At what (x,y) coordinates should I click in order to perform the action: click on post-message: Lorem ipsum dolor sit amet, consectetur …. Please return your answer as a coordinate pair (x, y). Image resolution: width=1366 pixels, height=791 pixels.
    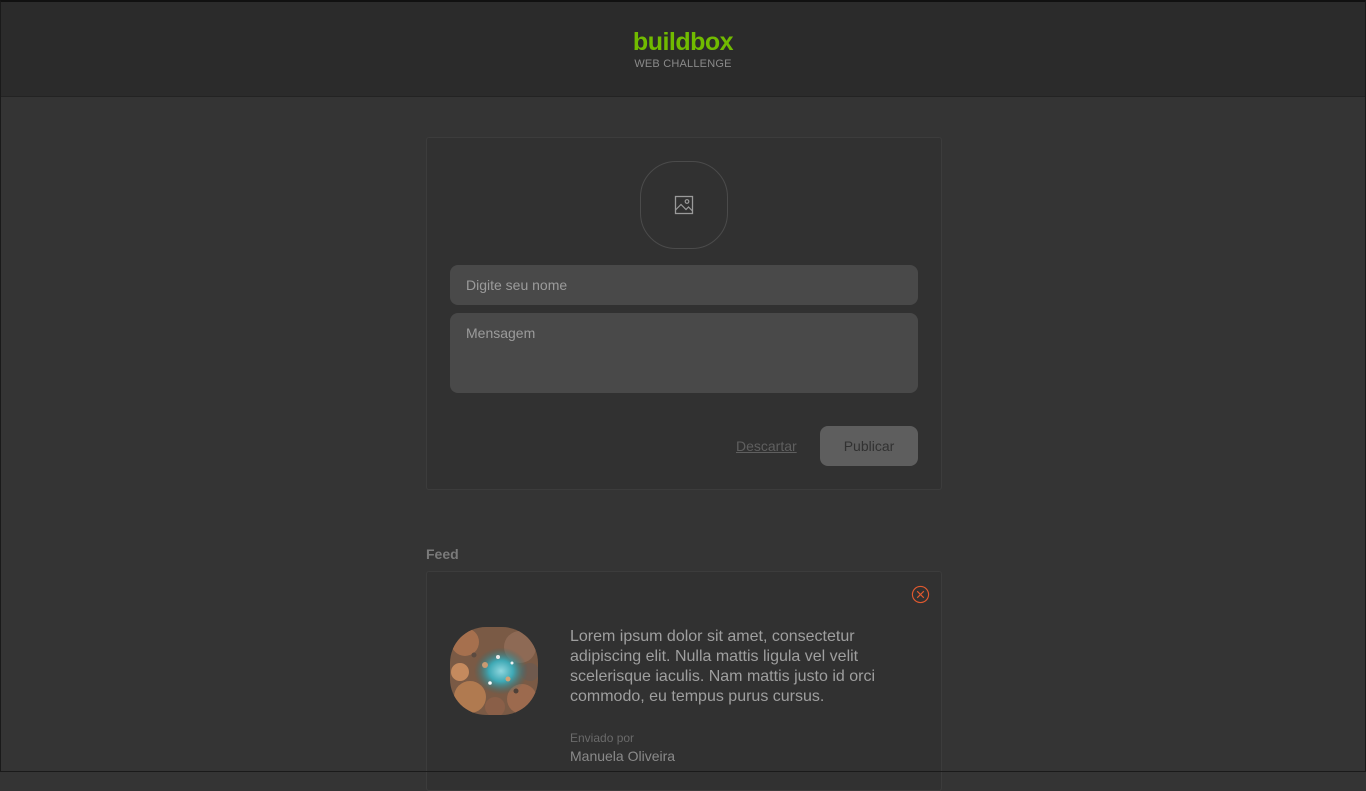
    Looking at the image, I should click on (722, 666).